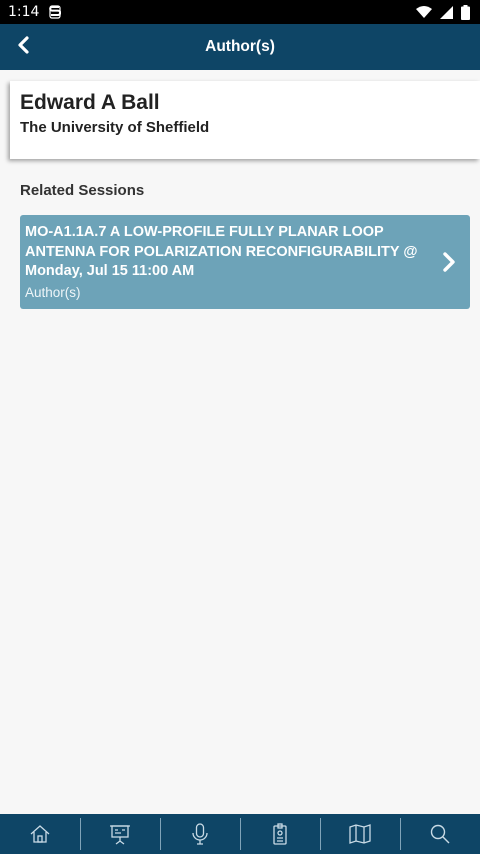 The image size is (480, 854). What do you see at coordinates (446, 12) in the screenshot?
I see `signal-icon` at bounding box center [446, 12].